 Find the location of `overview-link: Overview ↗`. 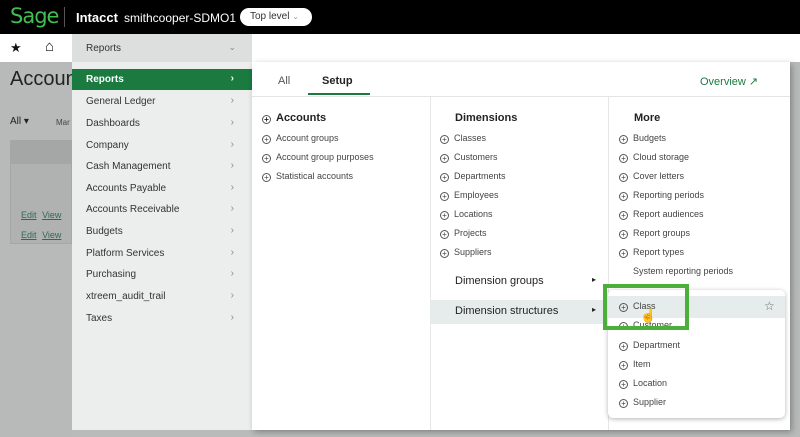

overview-link: Overview ↗ is located at coordinates (729, 81).